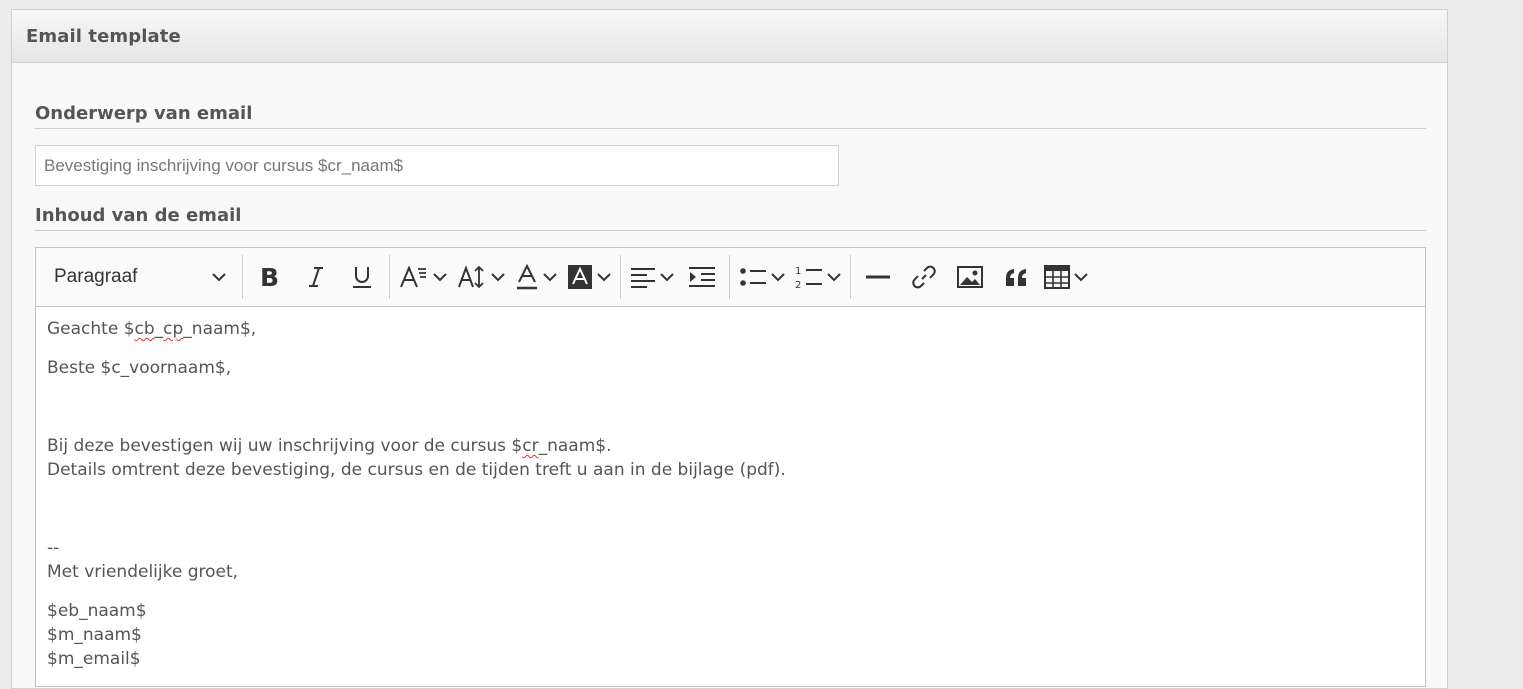 This screenshot has height=689, width=1523. I want to click on heading-dropdown-label: Paragraaf, so click(96, 276).